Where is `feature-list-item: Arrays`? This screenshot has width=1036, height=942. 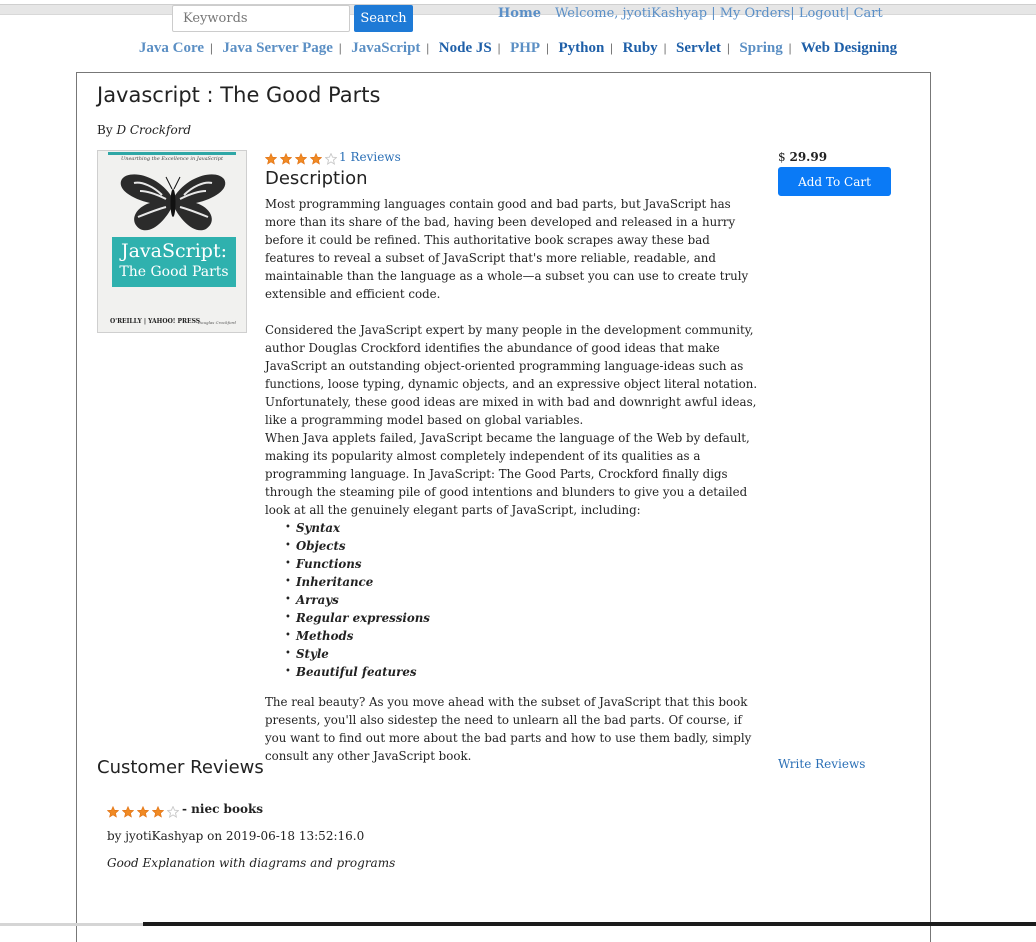
feature-list-item: Arrays is located at coordinates (522, 600).